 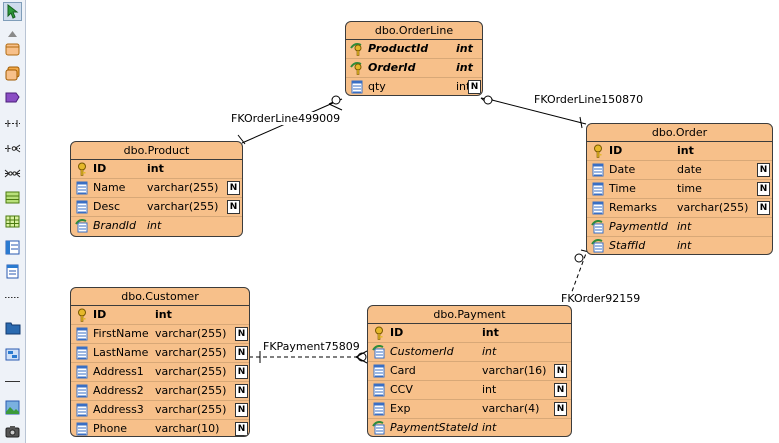 What do you see at coordinates (12, 123) in the screenshot?
I see `one-to-one-relationship-icon` at bounding box center [12, 123].